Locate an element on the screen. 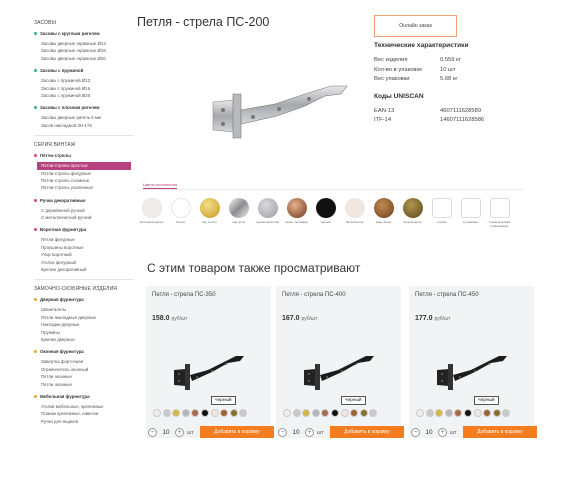 The height and width of the screenshot is (484, 578). card-title: Петля - стрела ПС-400 is located at coordinates (314, 295).